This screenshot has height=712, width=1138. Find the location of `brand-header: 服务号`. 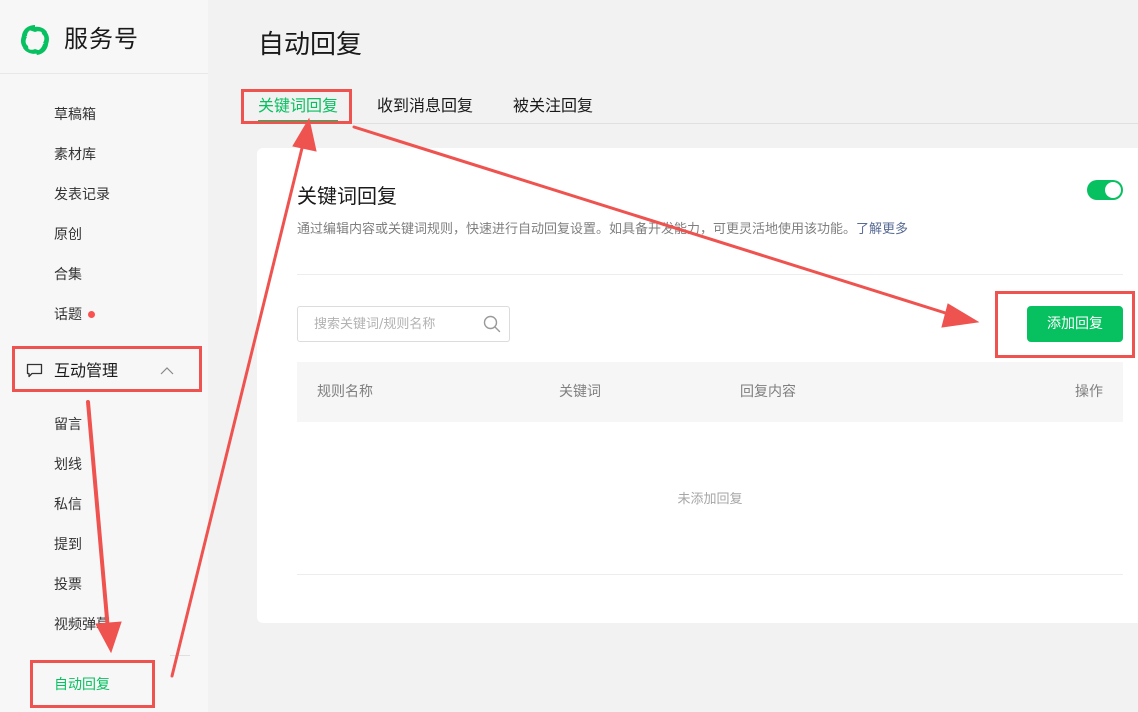

brand-header: 服务号 is located at coordinates (104, 37).